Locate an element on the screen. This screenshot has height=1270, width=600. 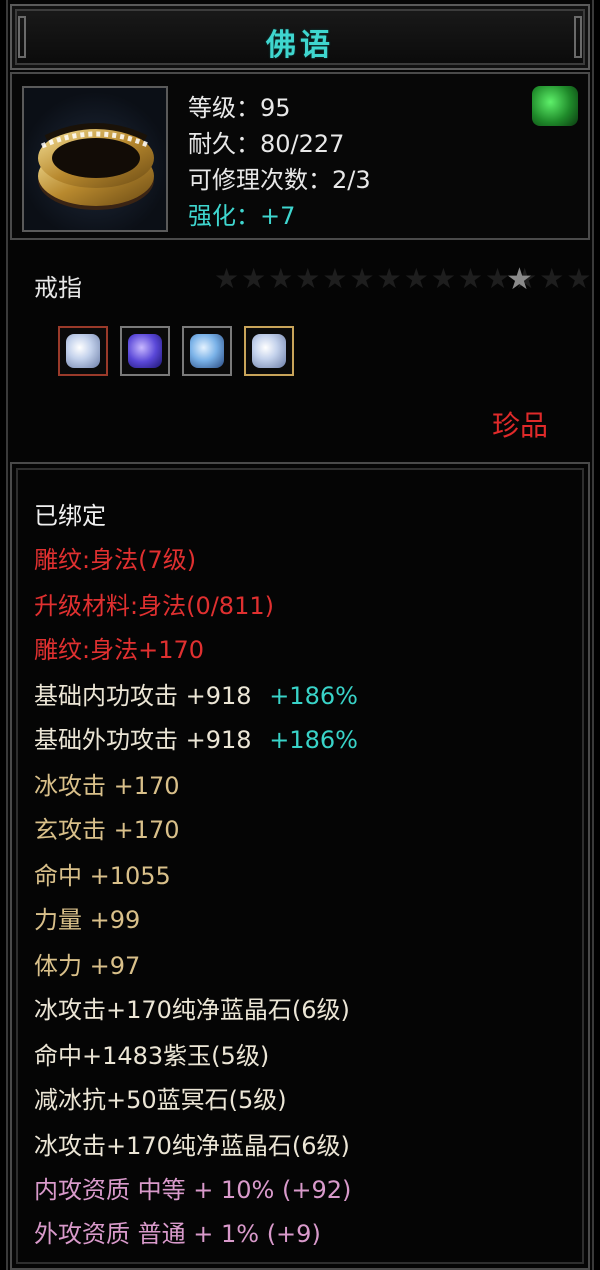
purple-gem-icon is located at coordinates (145, 351).